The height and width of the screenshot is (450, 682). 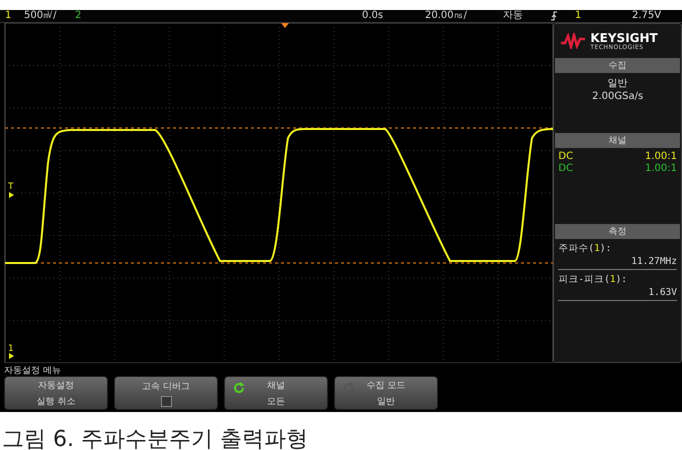 I want to click on measurement-value: 1.63V, so click(x=617, y=294).